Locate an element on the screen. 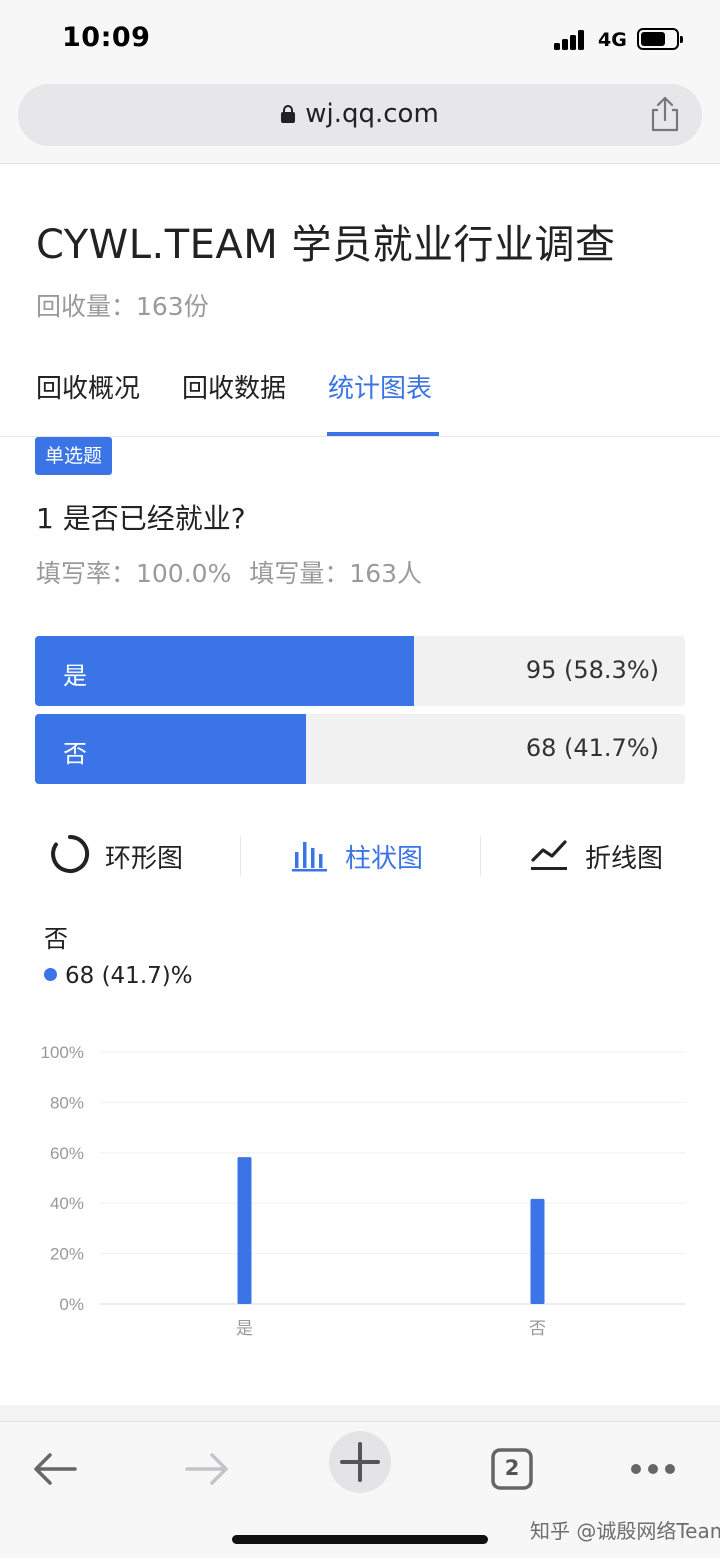 The height and width of the screenshot is (1558, 720). chart-type-line: 折线图 is located at coordinates (605, 854).